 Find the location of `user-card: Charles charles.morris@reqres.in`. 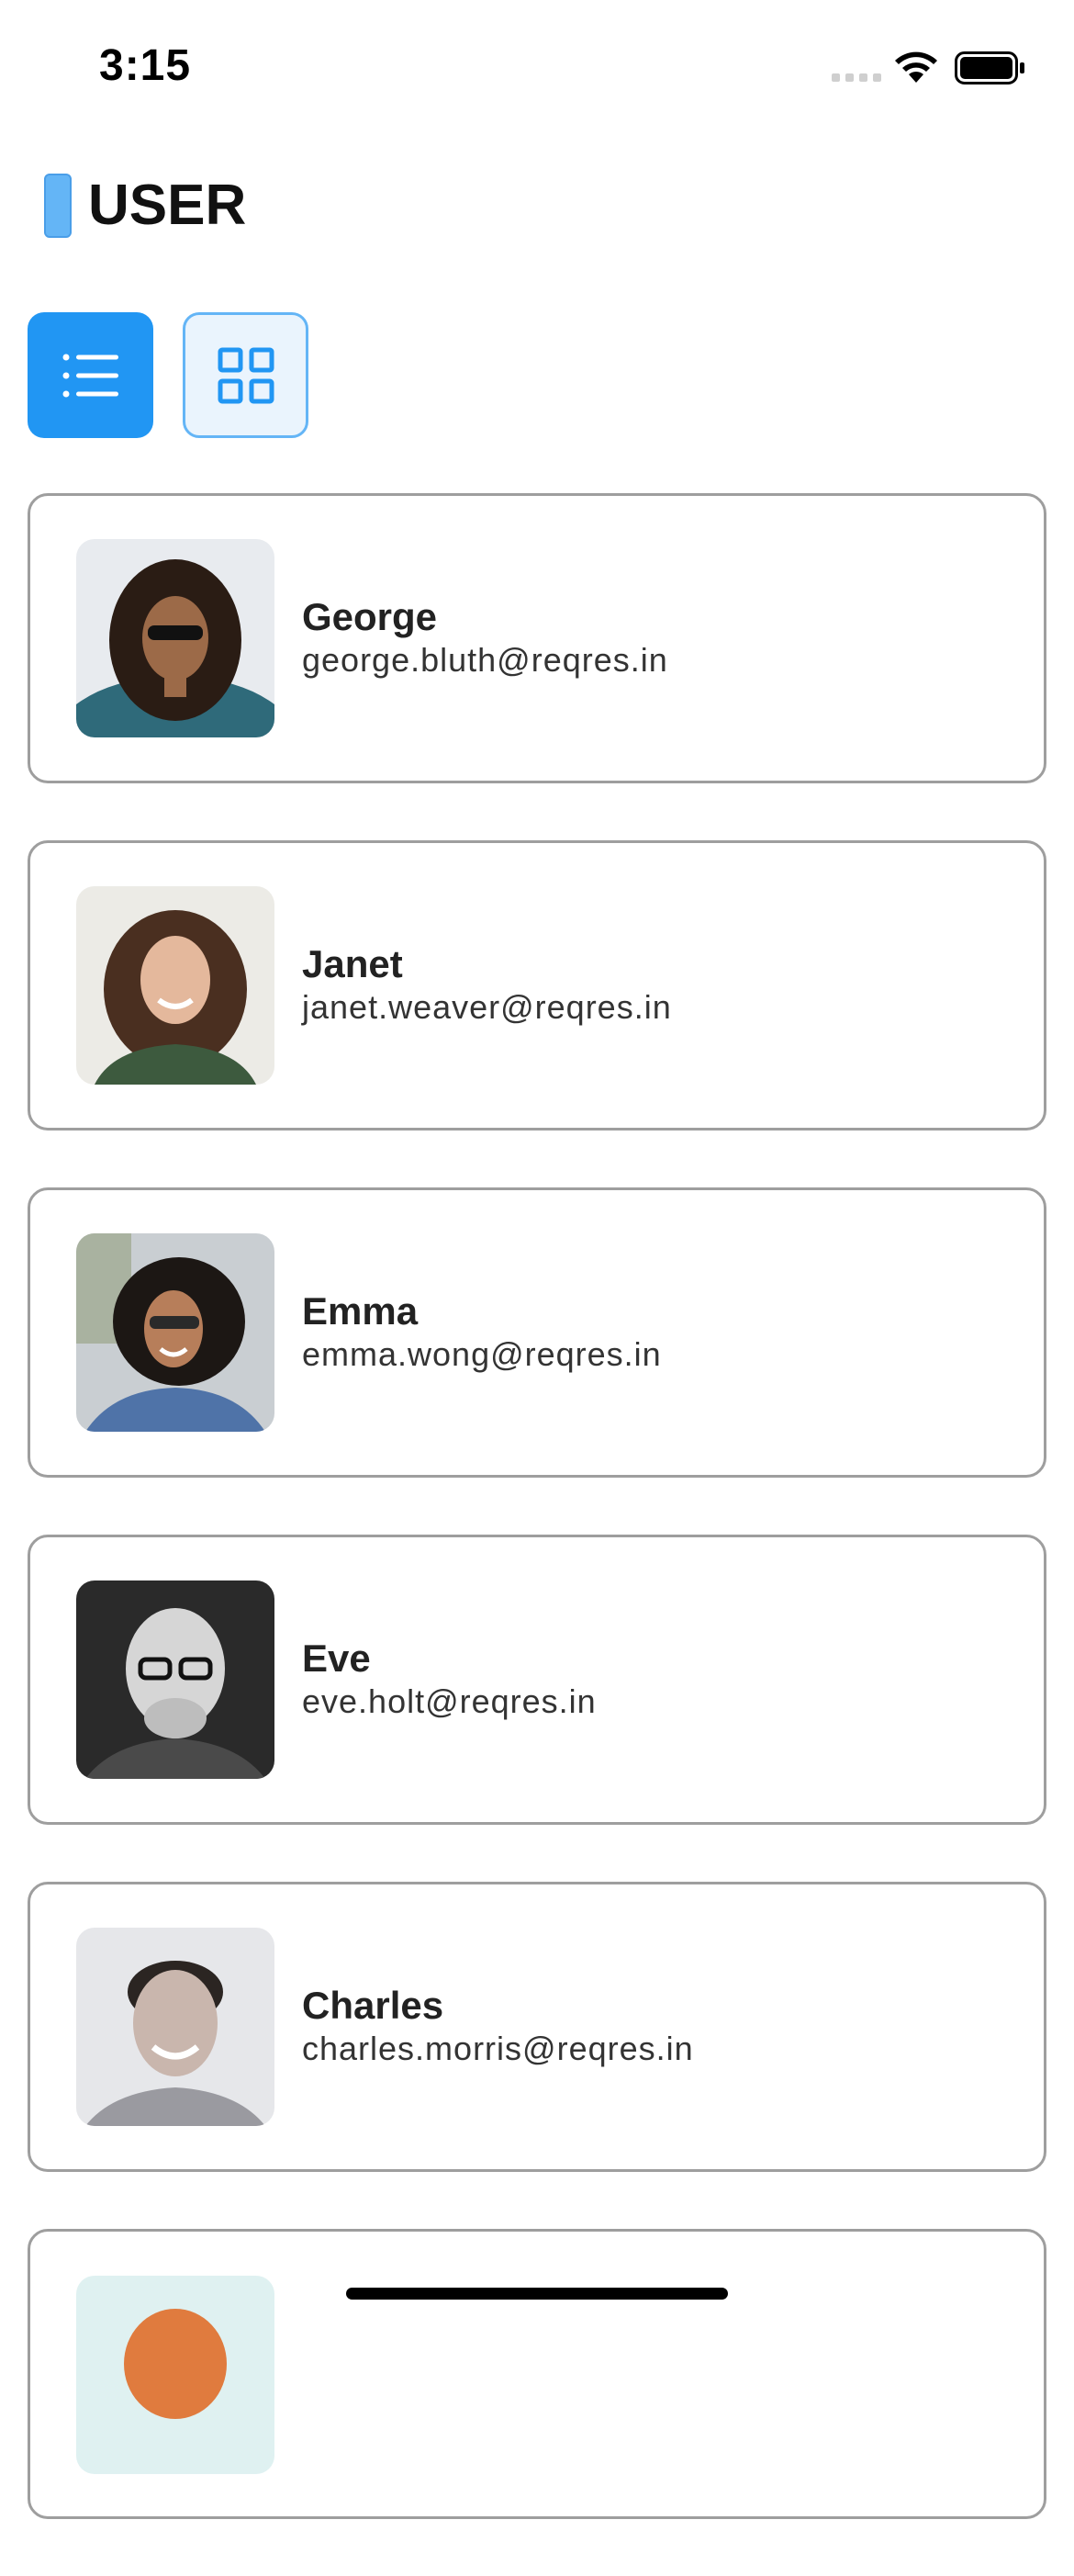

user-card: Charles charles.morris@reqres.in is located at coordinates (537, 2027).